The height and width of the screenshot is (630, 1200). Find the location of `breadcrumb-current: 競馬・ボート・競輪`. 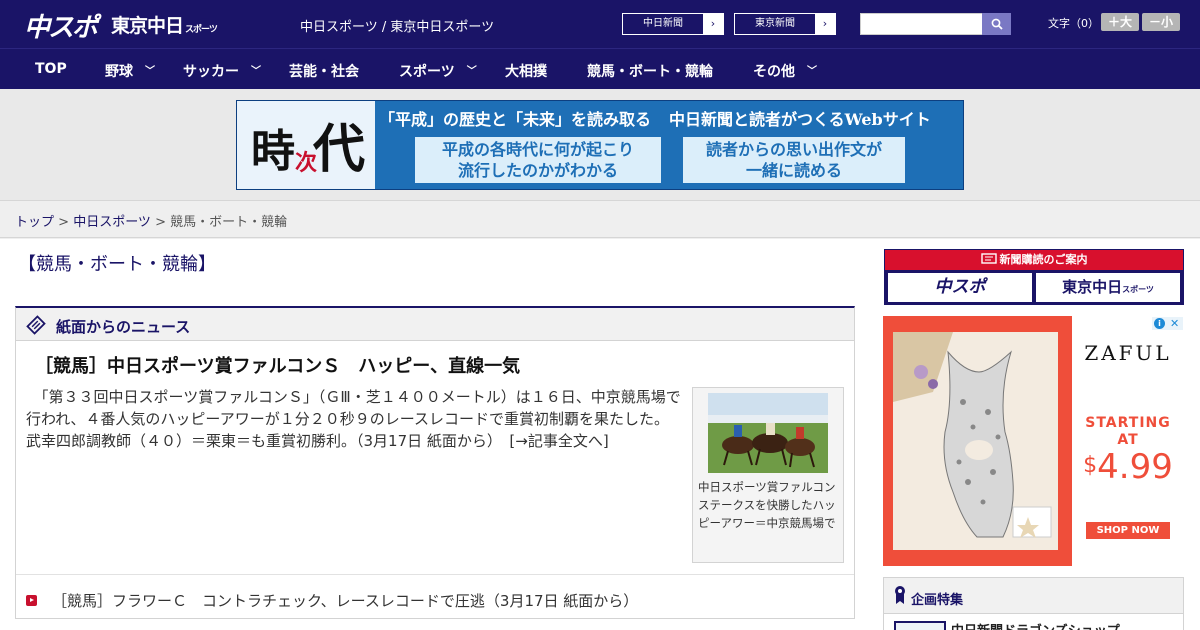

breadcrumb-current: 競馬・ボート・競輪 is located at coordinates (229, 222).